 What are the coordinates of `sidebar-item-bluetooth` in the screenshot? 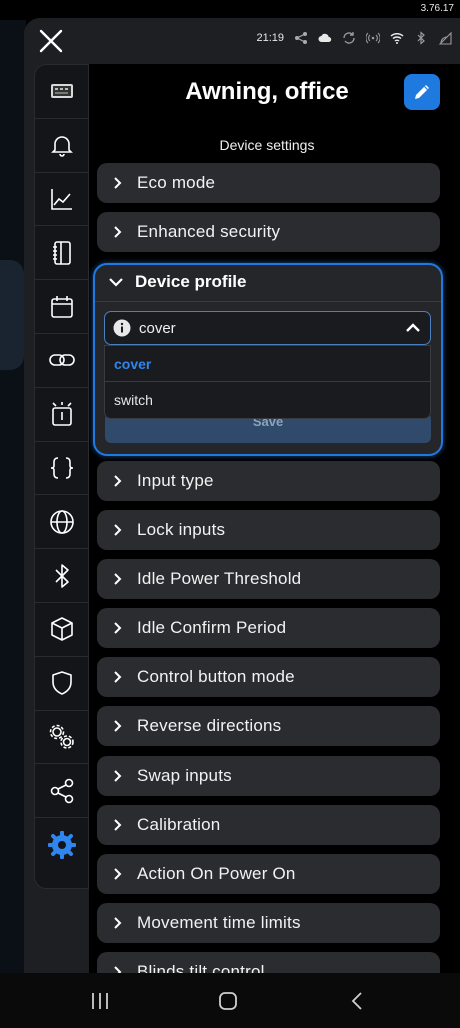 It's located at (61, 576).